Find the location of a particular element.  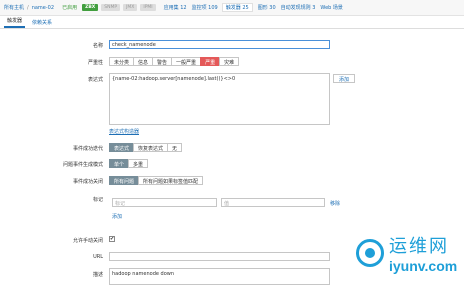

severity-warning: 警告 is located at coordinates (162, 61).